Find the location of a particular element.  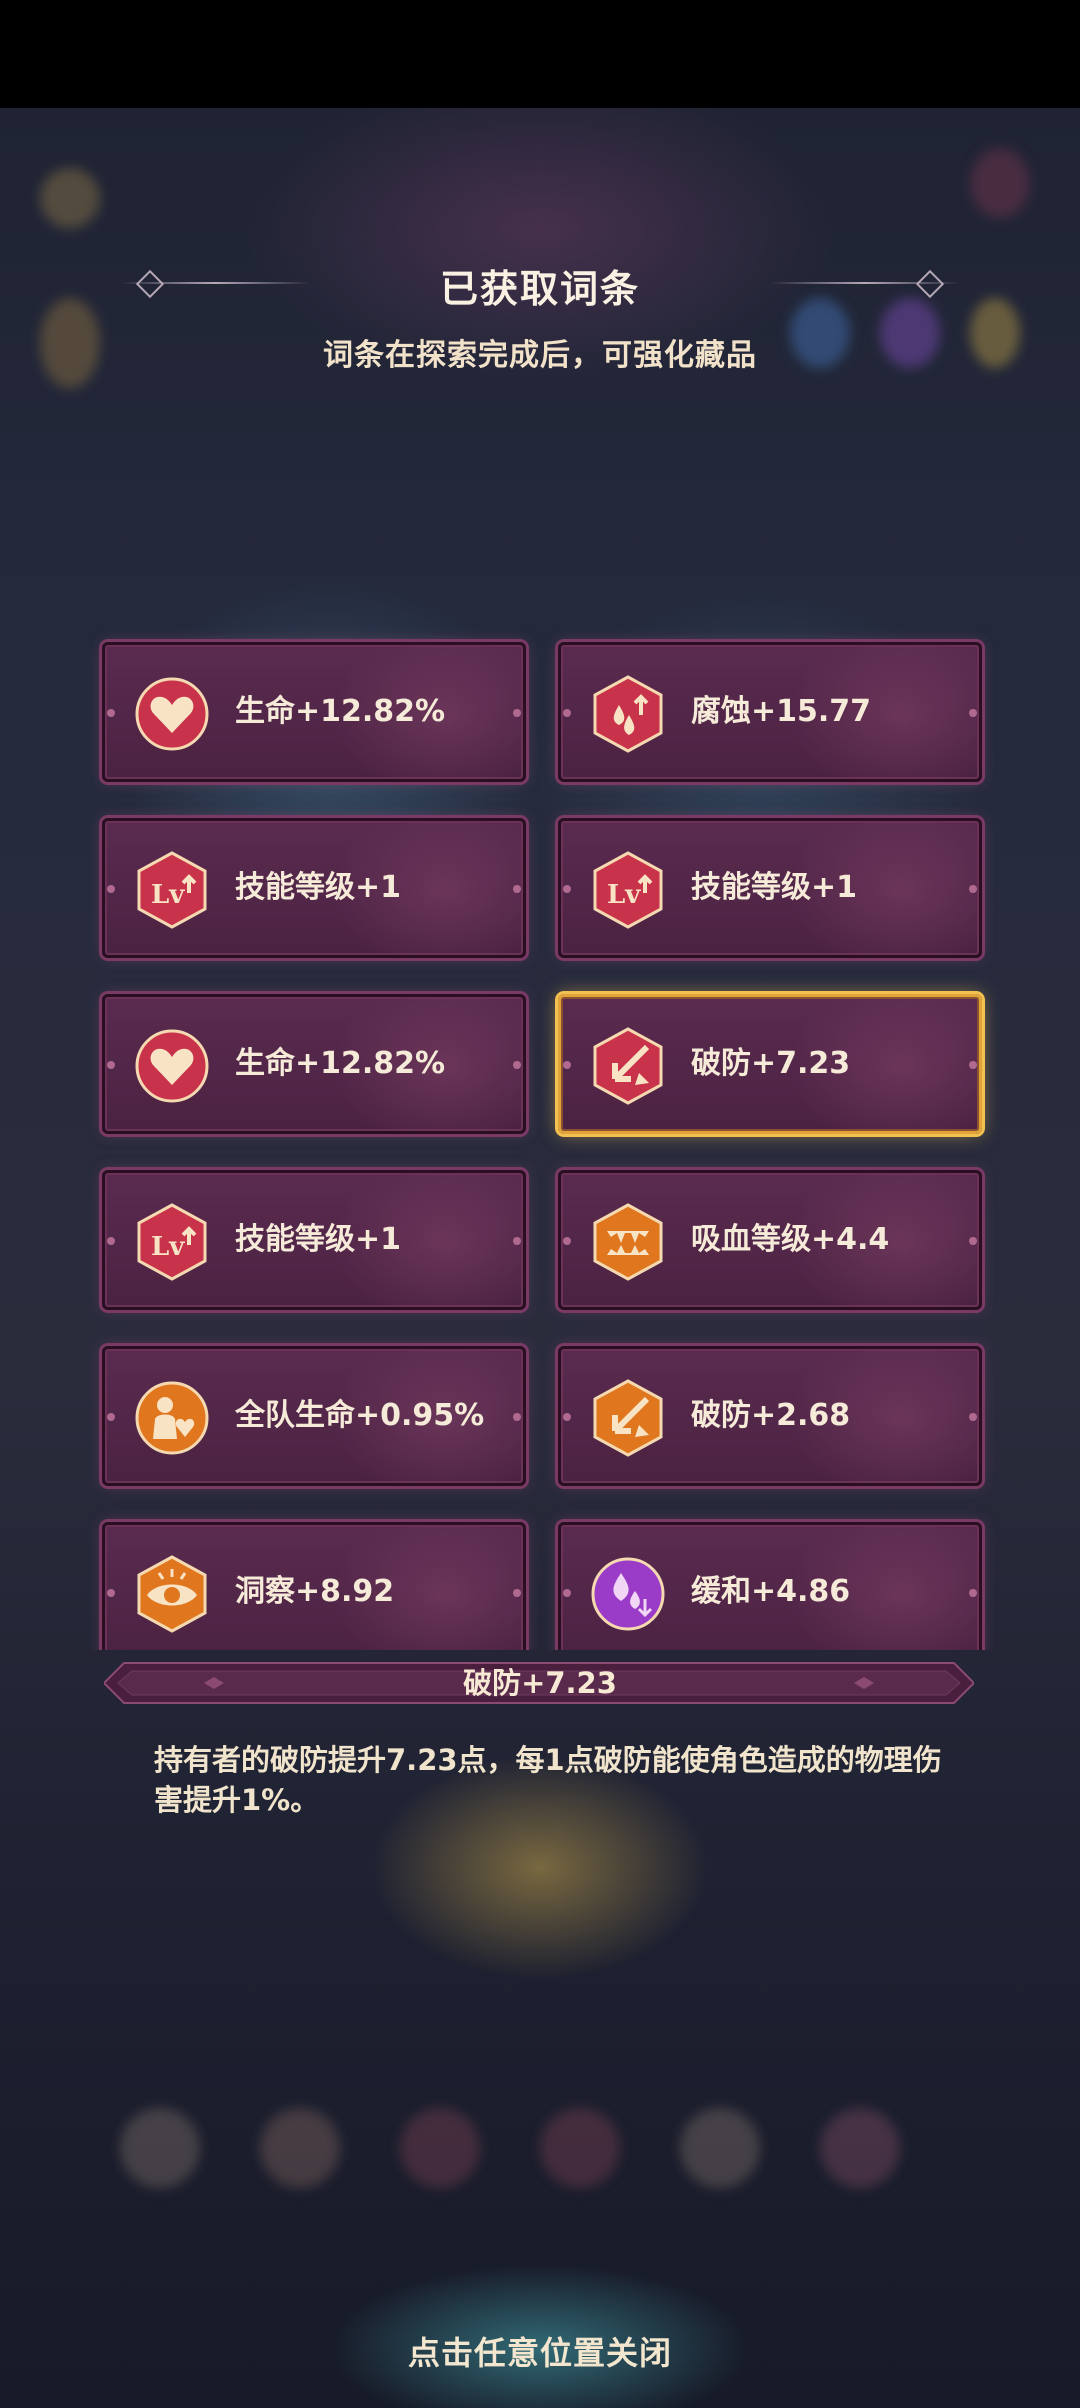

affix-card: 腐蚀+15.77 is located at coordinates (770, 712).